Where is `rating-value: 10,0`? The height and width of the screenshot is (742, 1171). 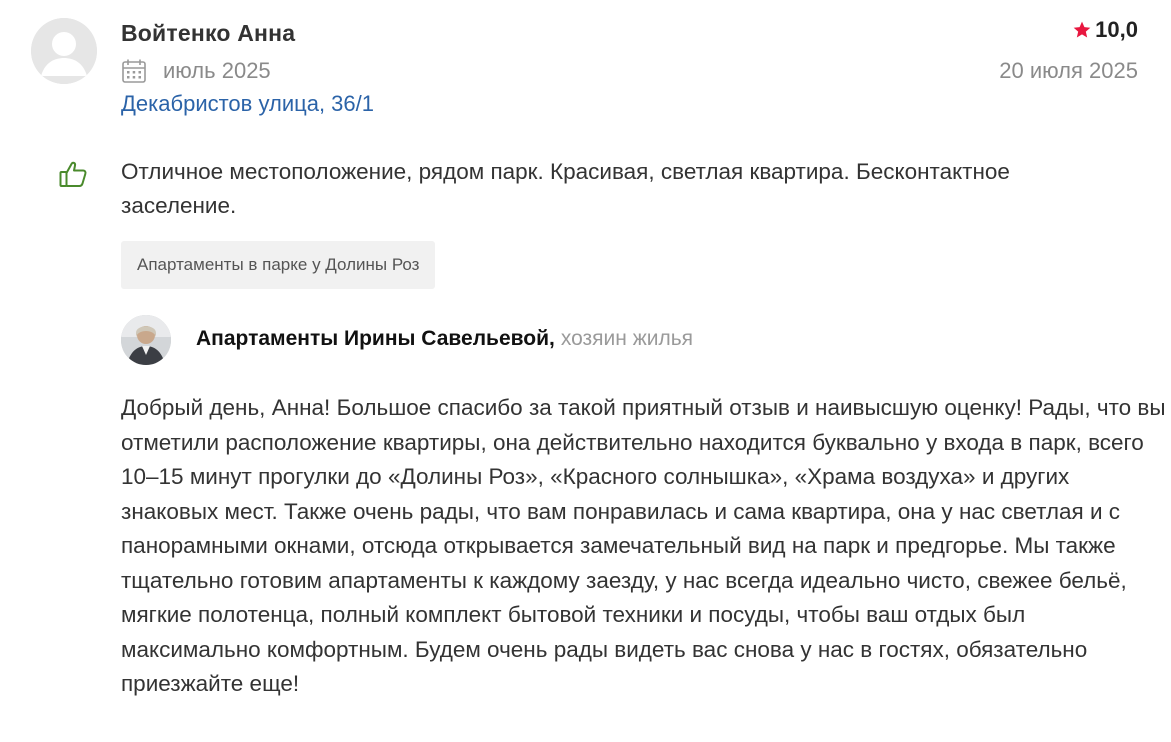 rating-value: 10,0 is located at coordinates (1116, 29).